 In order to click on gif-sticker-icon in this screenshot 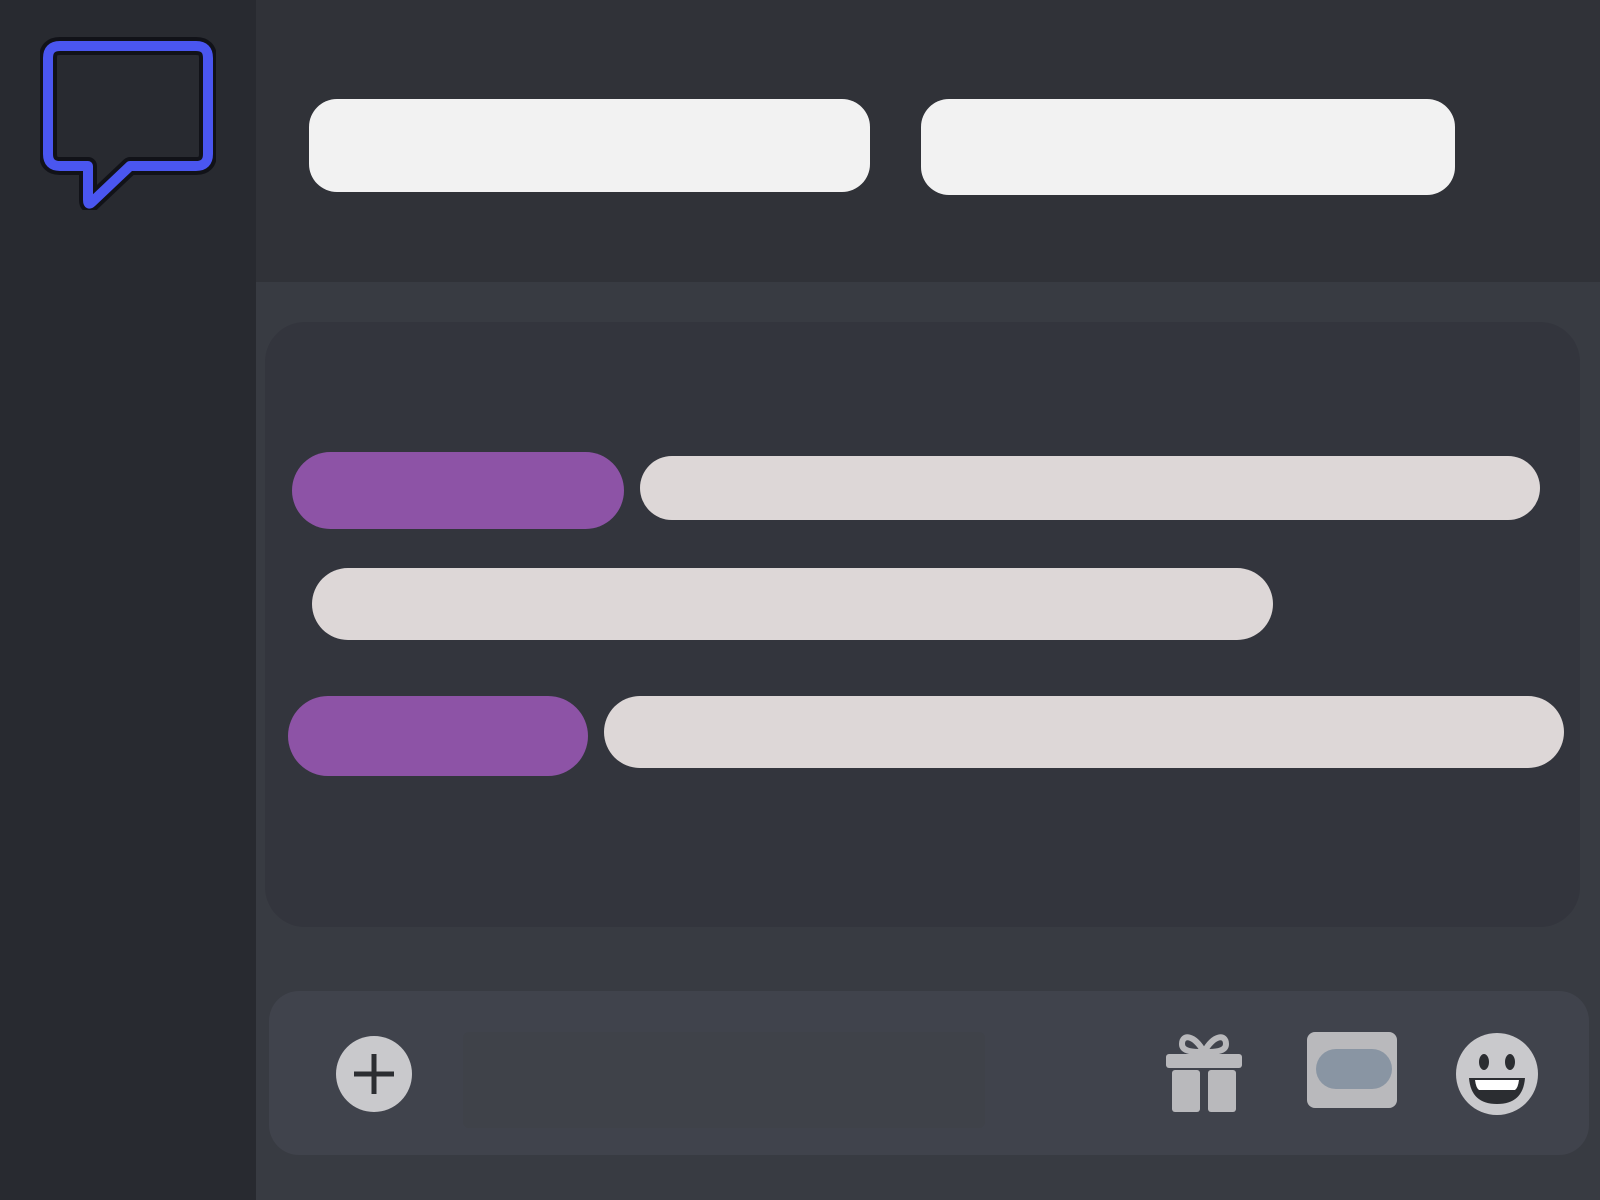, I will do `click(1352, 1070)`.